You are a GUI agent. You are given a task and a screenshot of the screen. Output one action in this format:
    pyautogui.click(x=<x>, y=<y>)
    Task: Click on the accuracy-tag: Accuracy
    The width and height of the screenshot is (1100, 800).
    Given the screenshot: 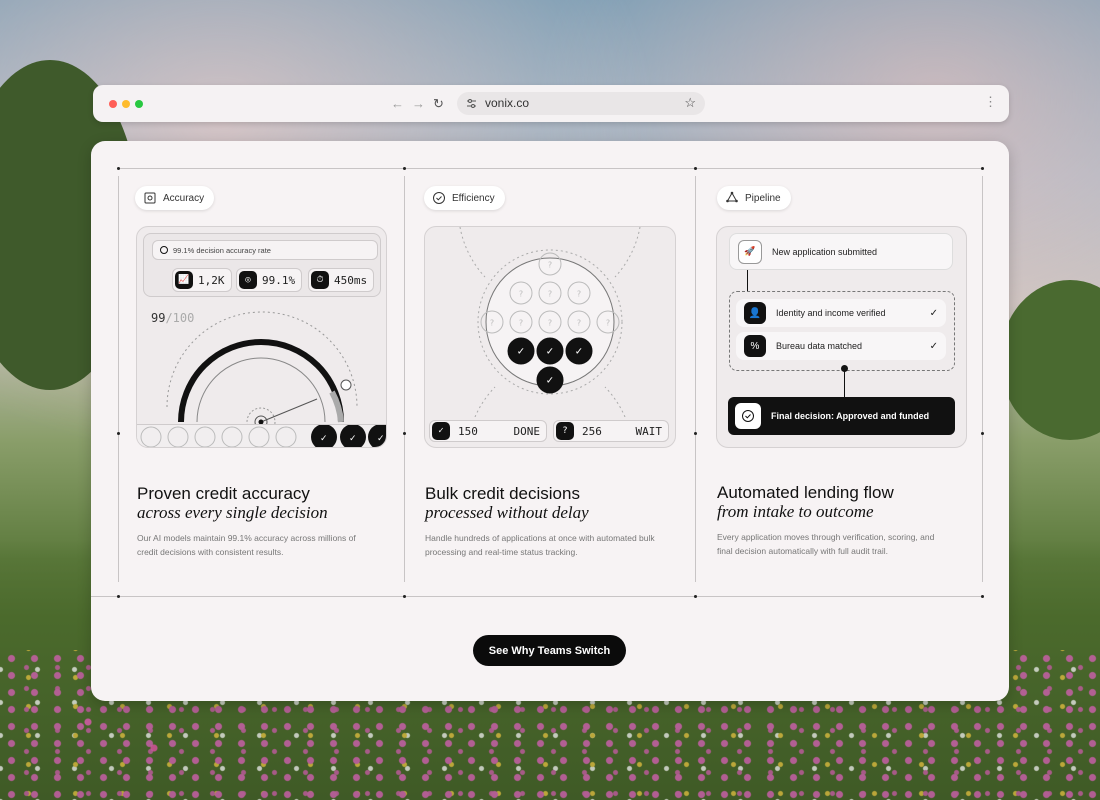 What is the action you would take?
    pyautogui.click(x=175, y=198)
    